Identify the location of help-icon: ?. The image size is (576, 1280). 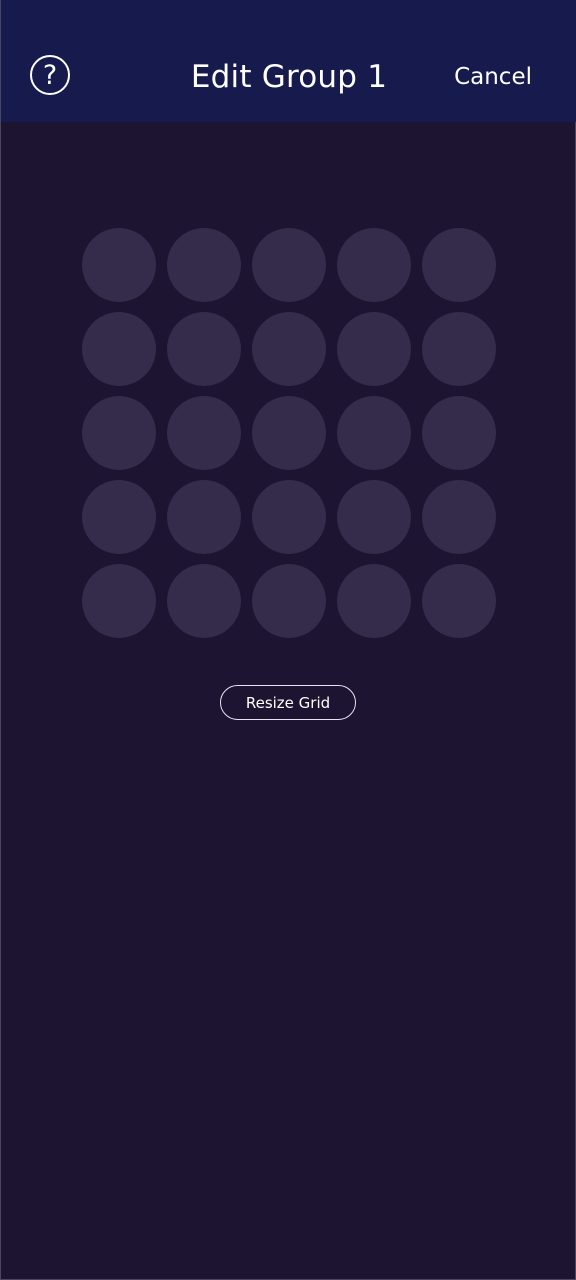
(50, 75).